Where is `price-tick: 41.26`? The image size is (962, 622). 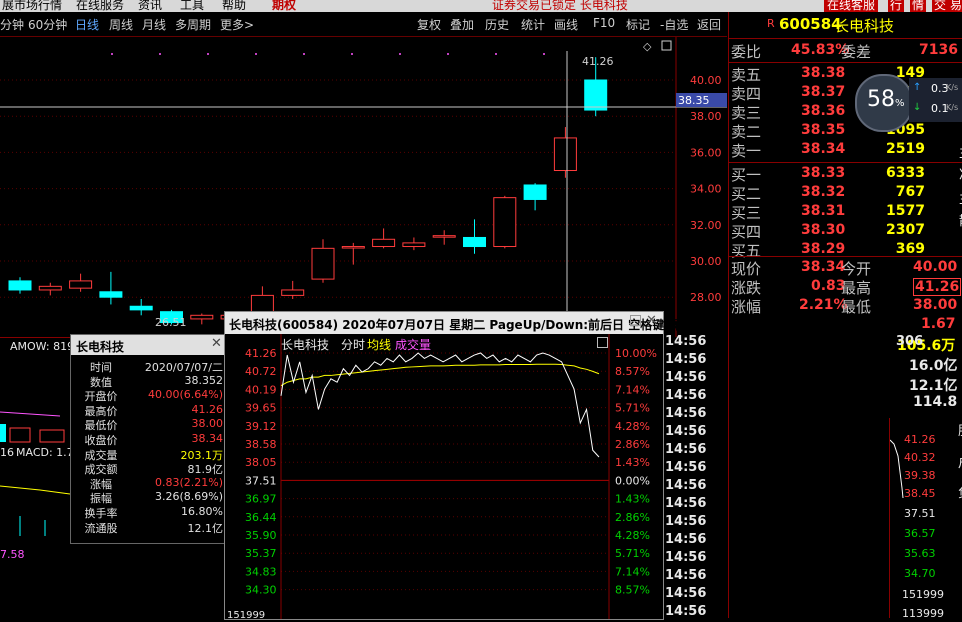 price-tick: 41.26 is located at coordinates (261, 353).